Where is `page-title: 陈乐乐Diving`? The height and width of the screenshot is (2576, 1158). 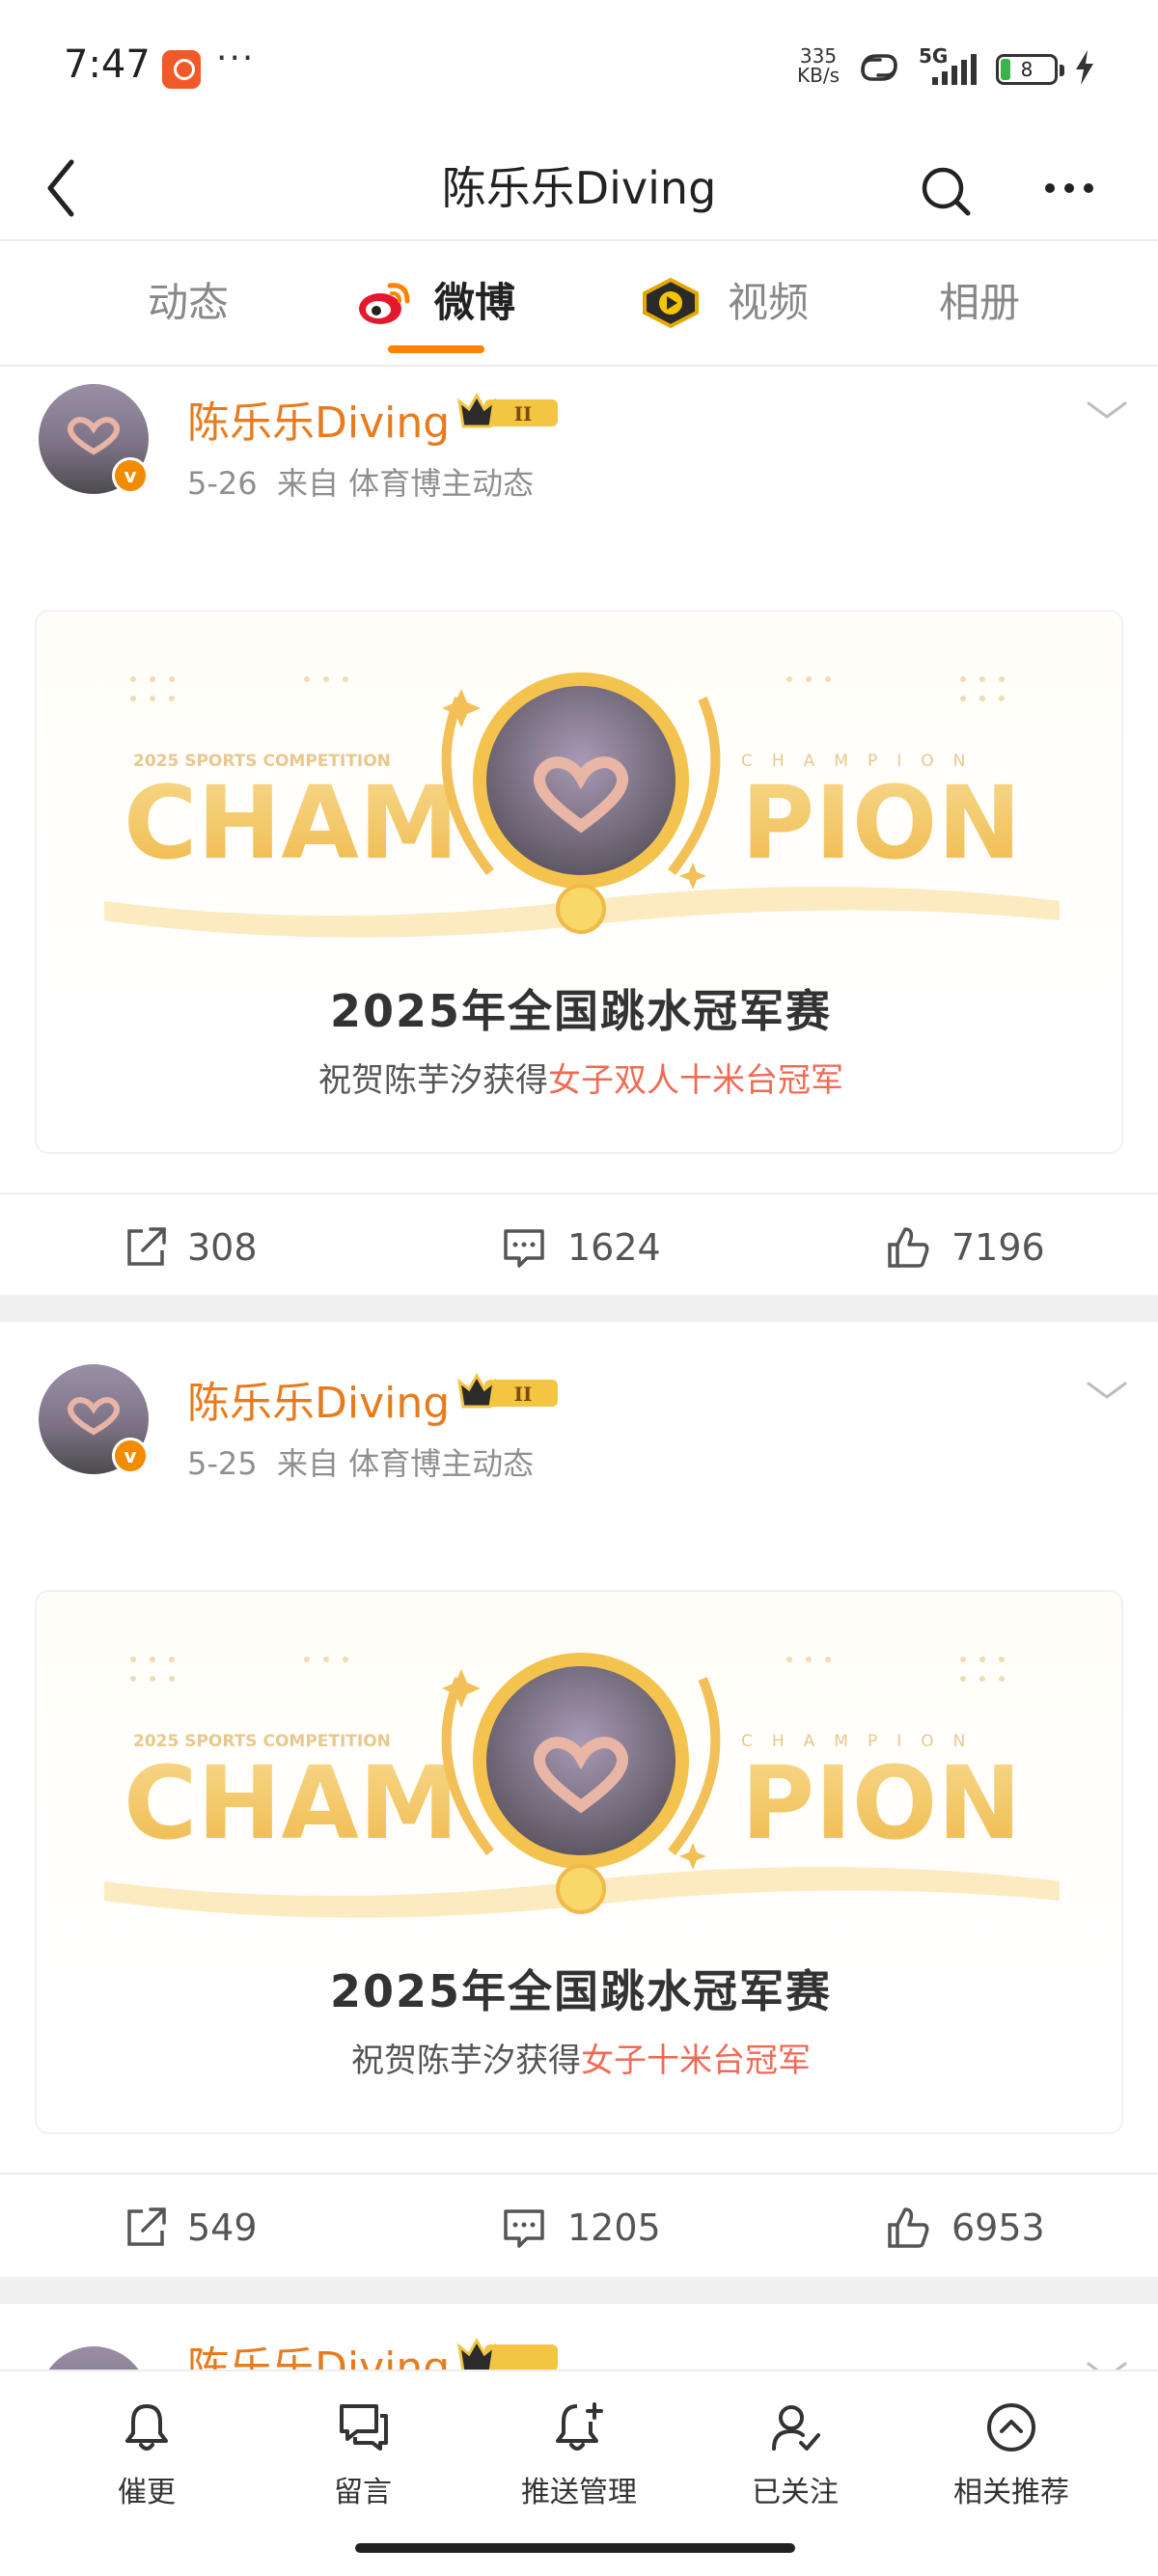
page-title: 陈乐乐Diving is located at coordinates (579, 188).